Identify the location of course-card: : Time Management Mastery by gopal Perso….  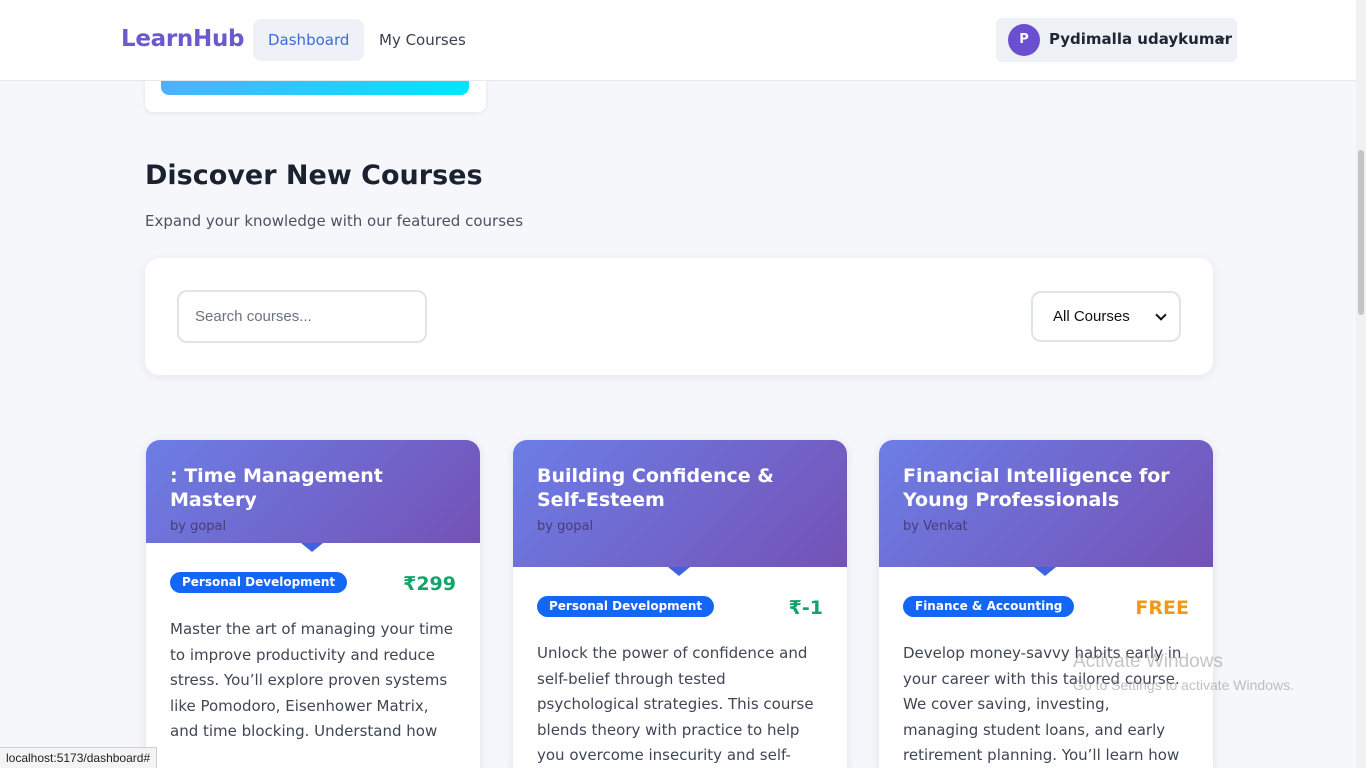
(313, 604).